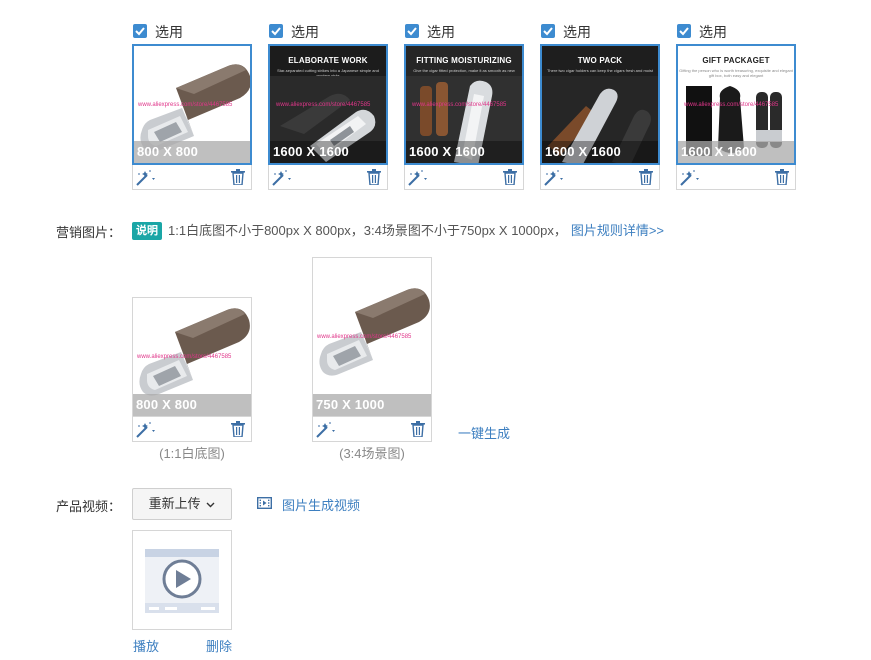 Image resolution: width=871 pixels, height=660 pixels. Describe the element at coordinates (147, 231) in the screenshot. I see `info-badge: 说明` at that location.